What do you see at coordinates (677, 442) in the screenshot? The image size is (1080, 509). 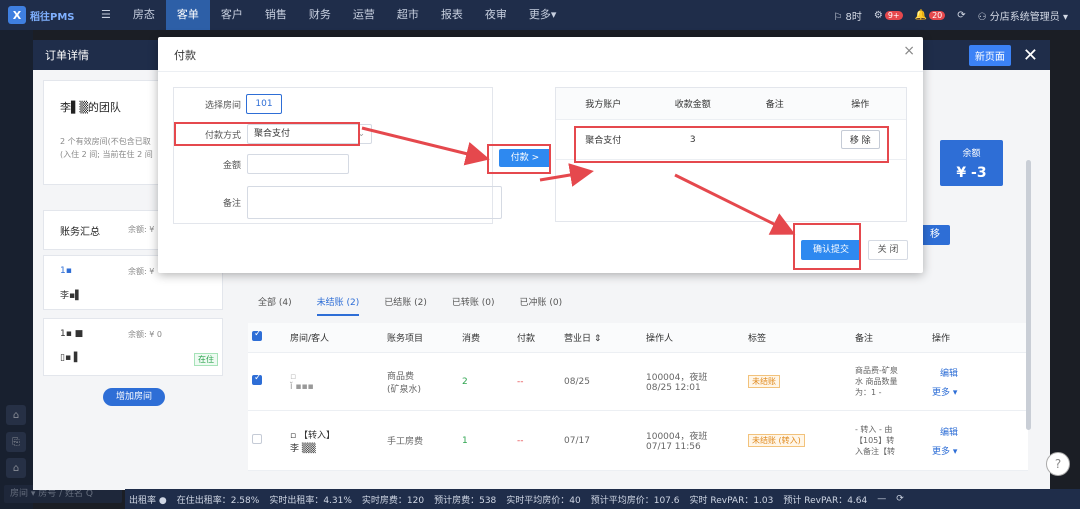 I see `row-operator: 100004，夜班 07/17 11:56` at bounding box center [677, 442].